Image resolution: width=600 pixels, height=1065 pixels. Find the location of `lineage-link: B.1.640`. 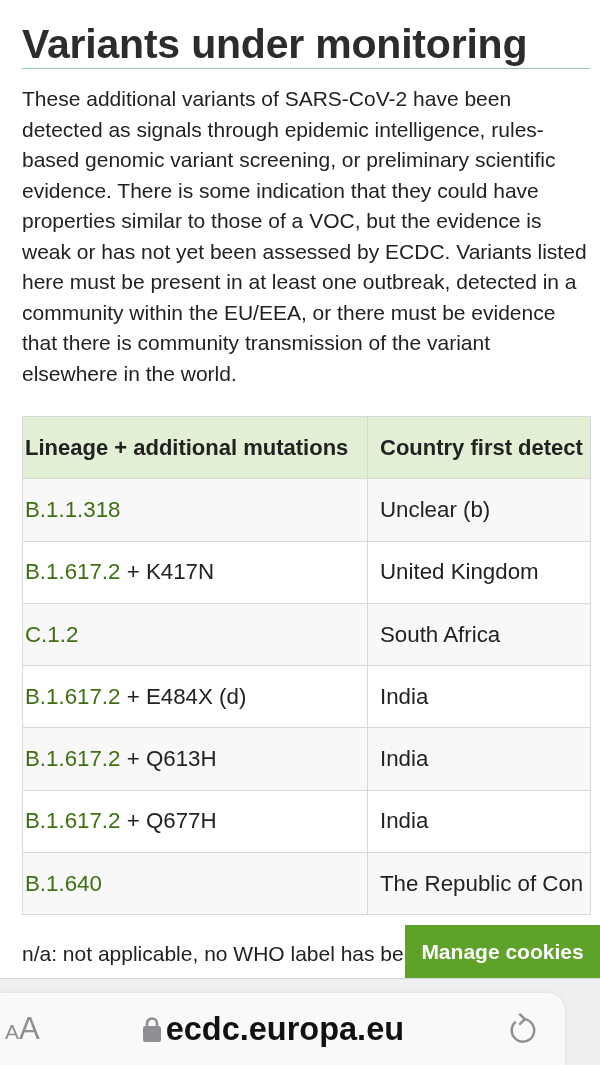

lineage-link: B.1.640 is located at coordinates (63, 883).